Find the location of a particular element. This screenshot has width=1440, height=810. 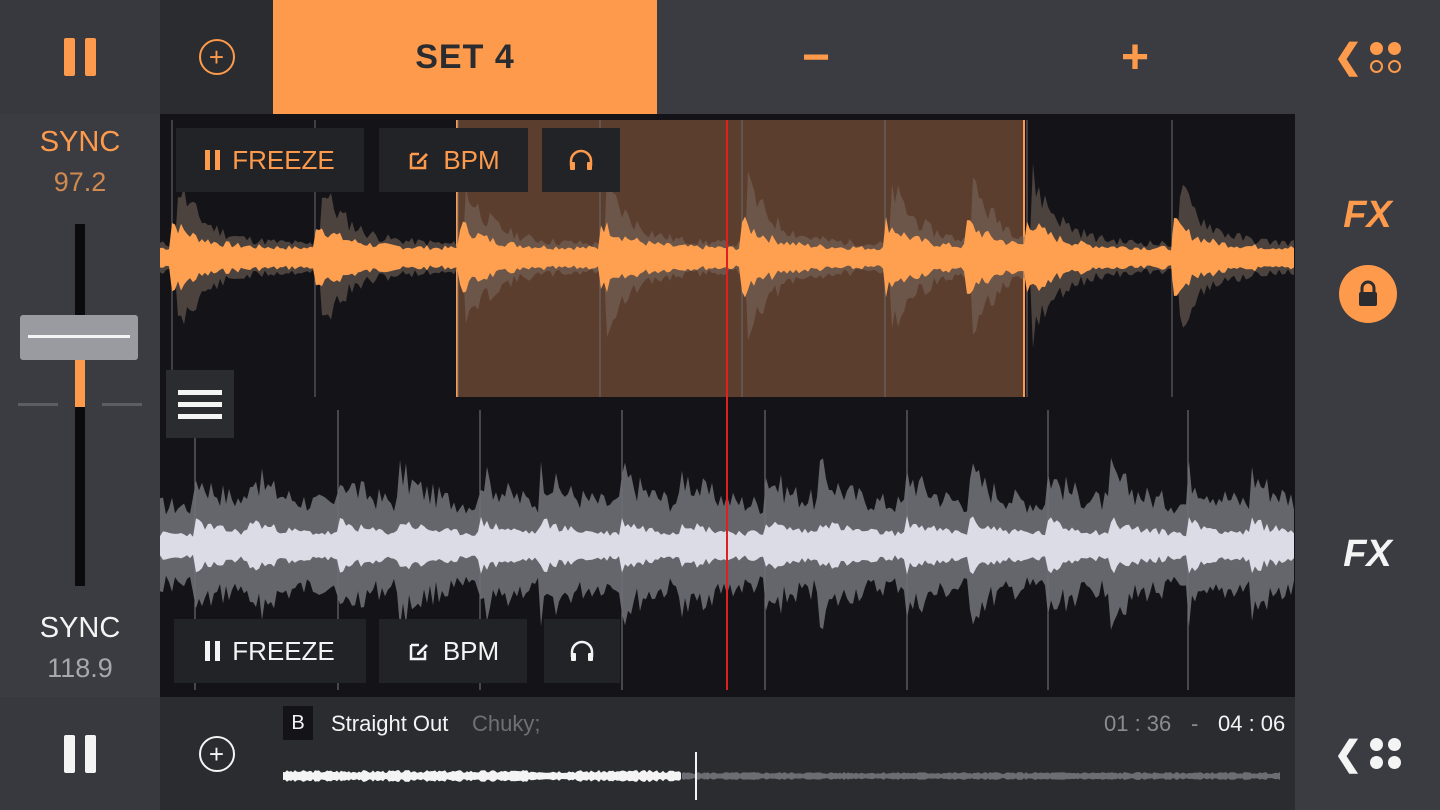

lock-icon is located at coordinates (1368, 293).